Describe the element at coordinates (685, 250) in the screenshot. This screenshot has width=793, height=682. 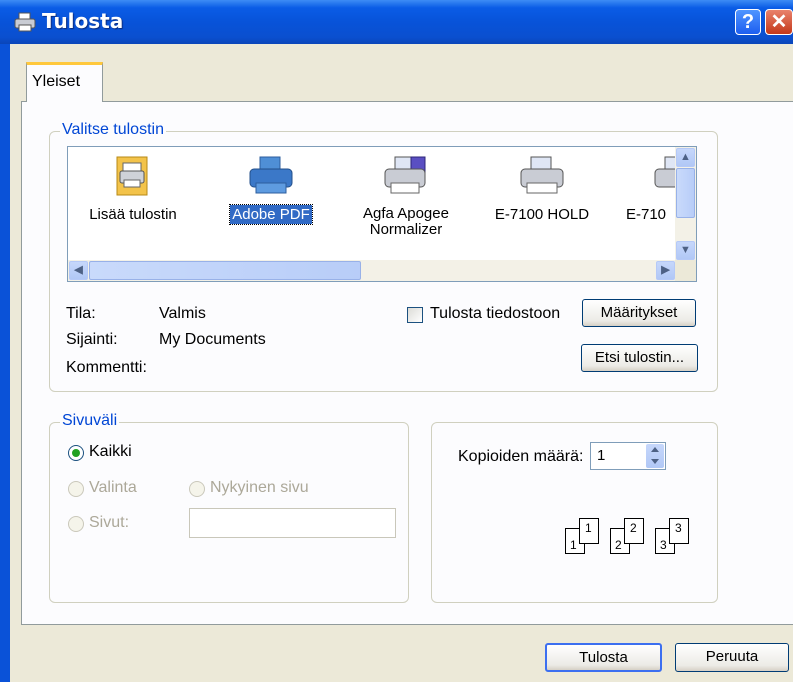
I see `scroll-down-icon: ▼` at that location.